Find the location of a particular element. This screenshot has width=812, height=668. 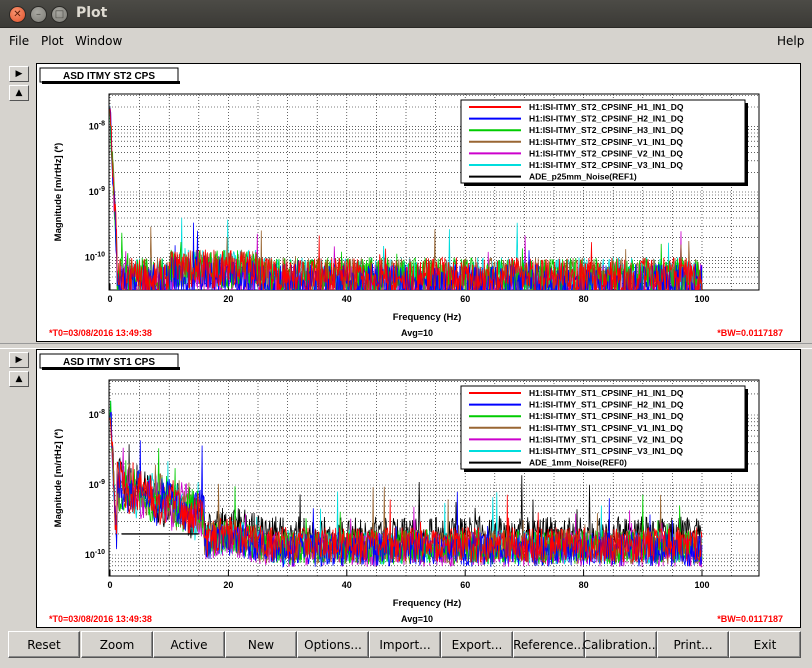

legend-entry: H1:ISI-ITMY_ST1_CPSINF_V3_IN1_DQ is located at coordinates (606, 451).